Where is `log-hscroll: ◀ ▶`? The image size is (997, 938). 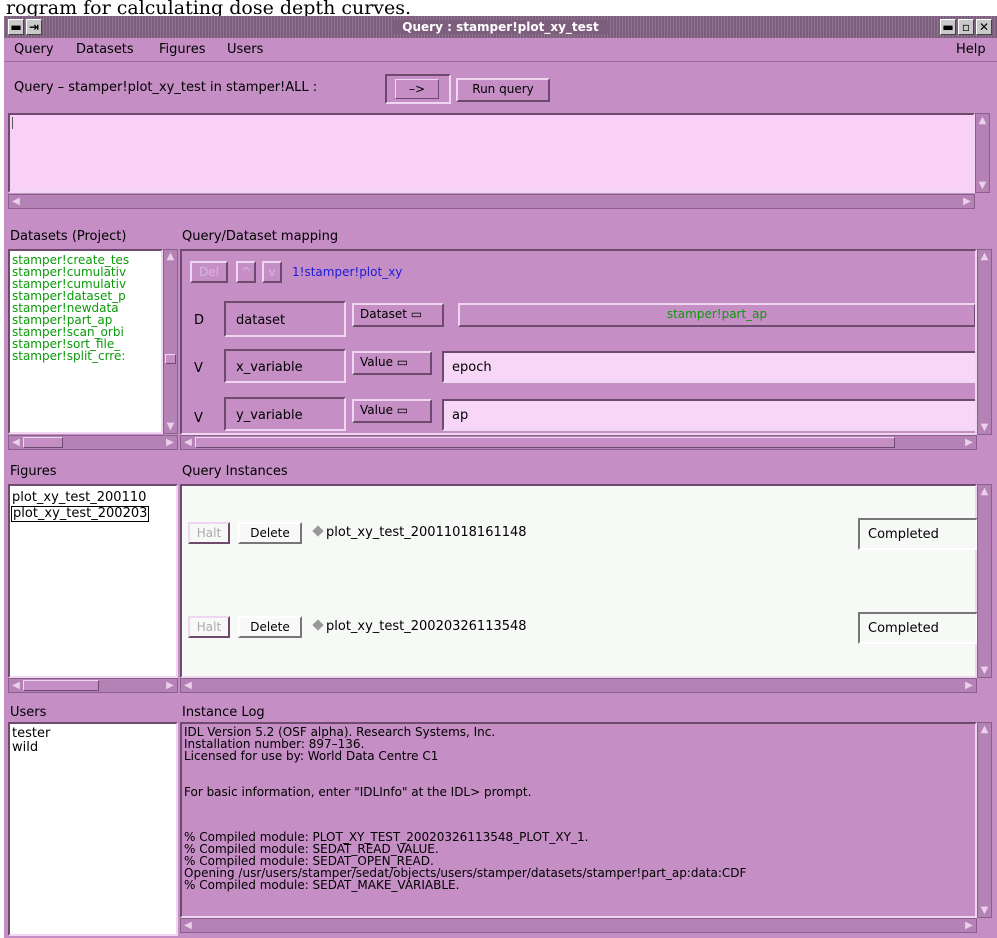
log-hscroll: ◀ ▶ is located at coordinates (578, 925).